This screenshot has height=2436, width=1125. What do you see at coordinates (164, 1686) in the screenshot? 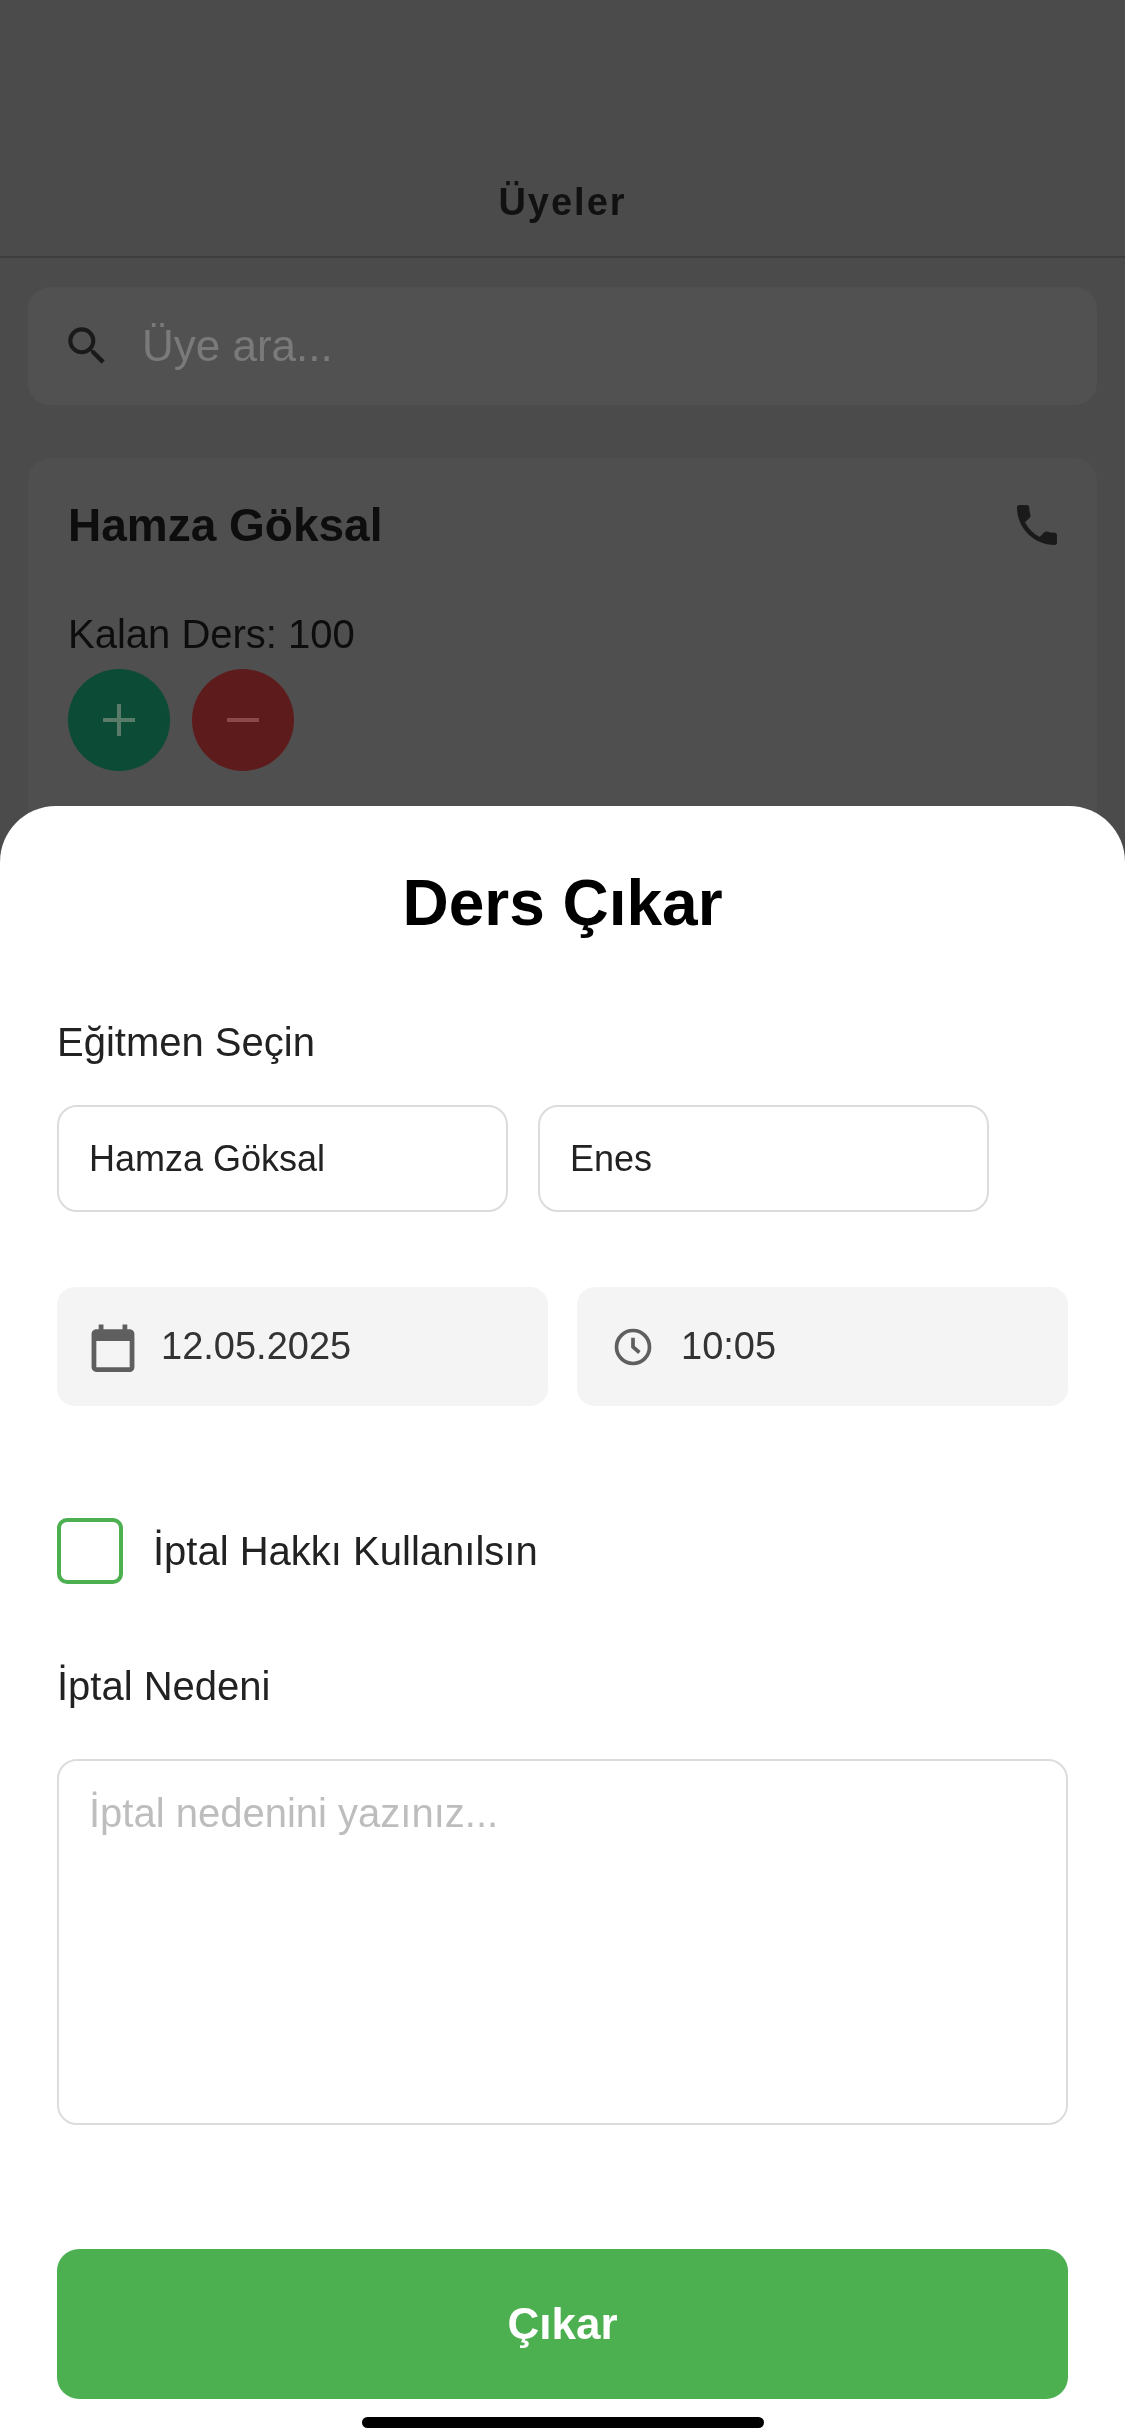
I see `reason-label: İptal Nedeni` at bounding box center [164, 1686].